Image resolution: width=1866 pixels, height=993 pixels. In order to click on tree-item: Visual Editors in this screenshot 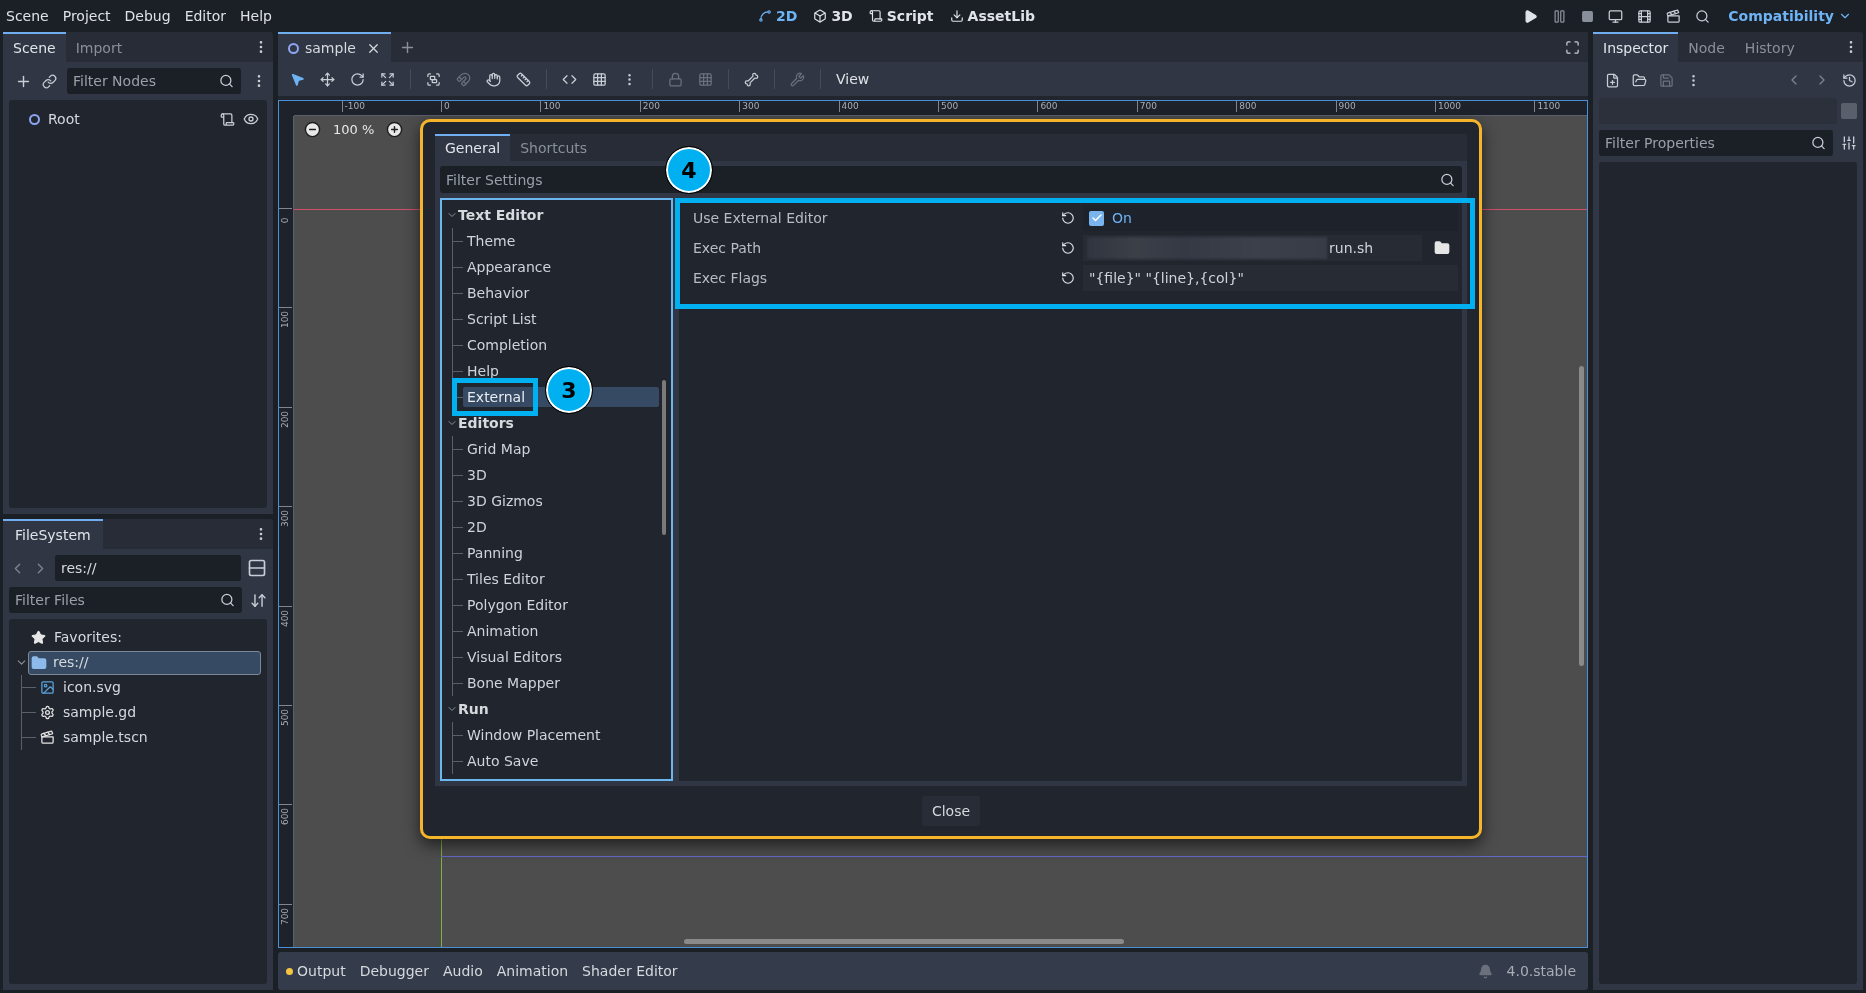, I will do `click(514, 657)`.